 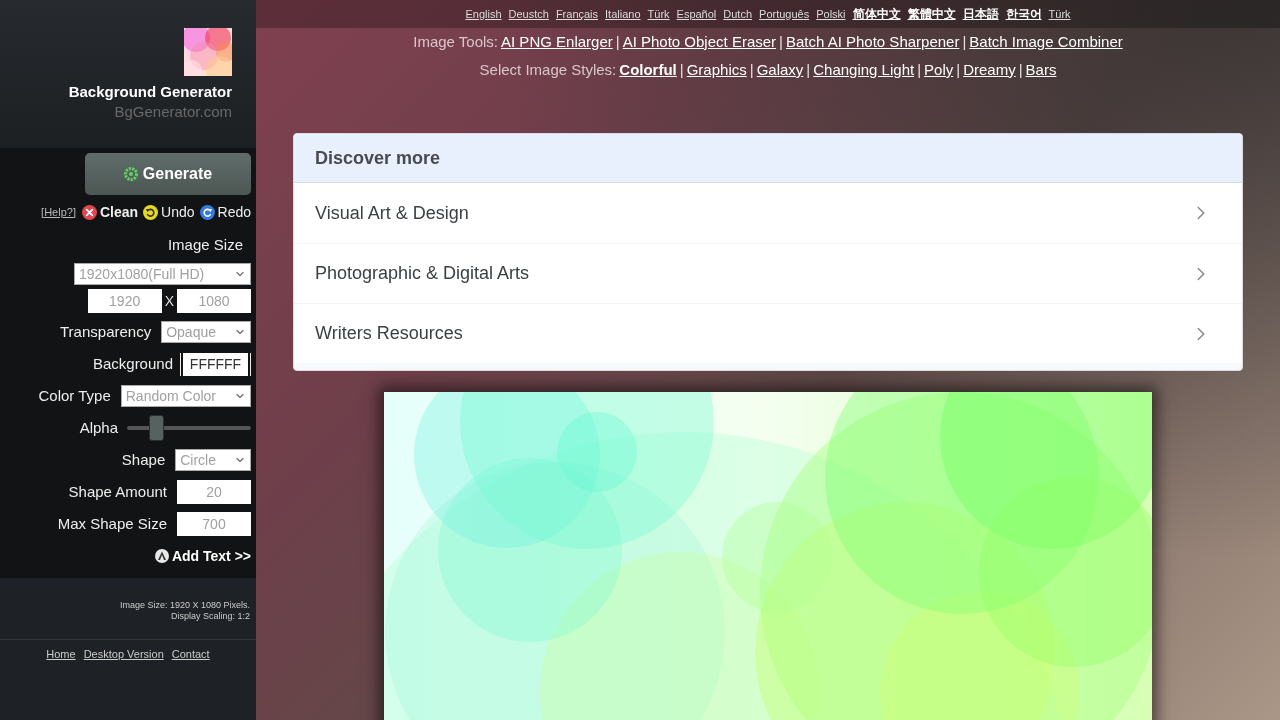 I want to click on add-text-link: Add Text >>, so click(x=202, y=556).